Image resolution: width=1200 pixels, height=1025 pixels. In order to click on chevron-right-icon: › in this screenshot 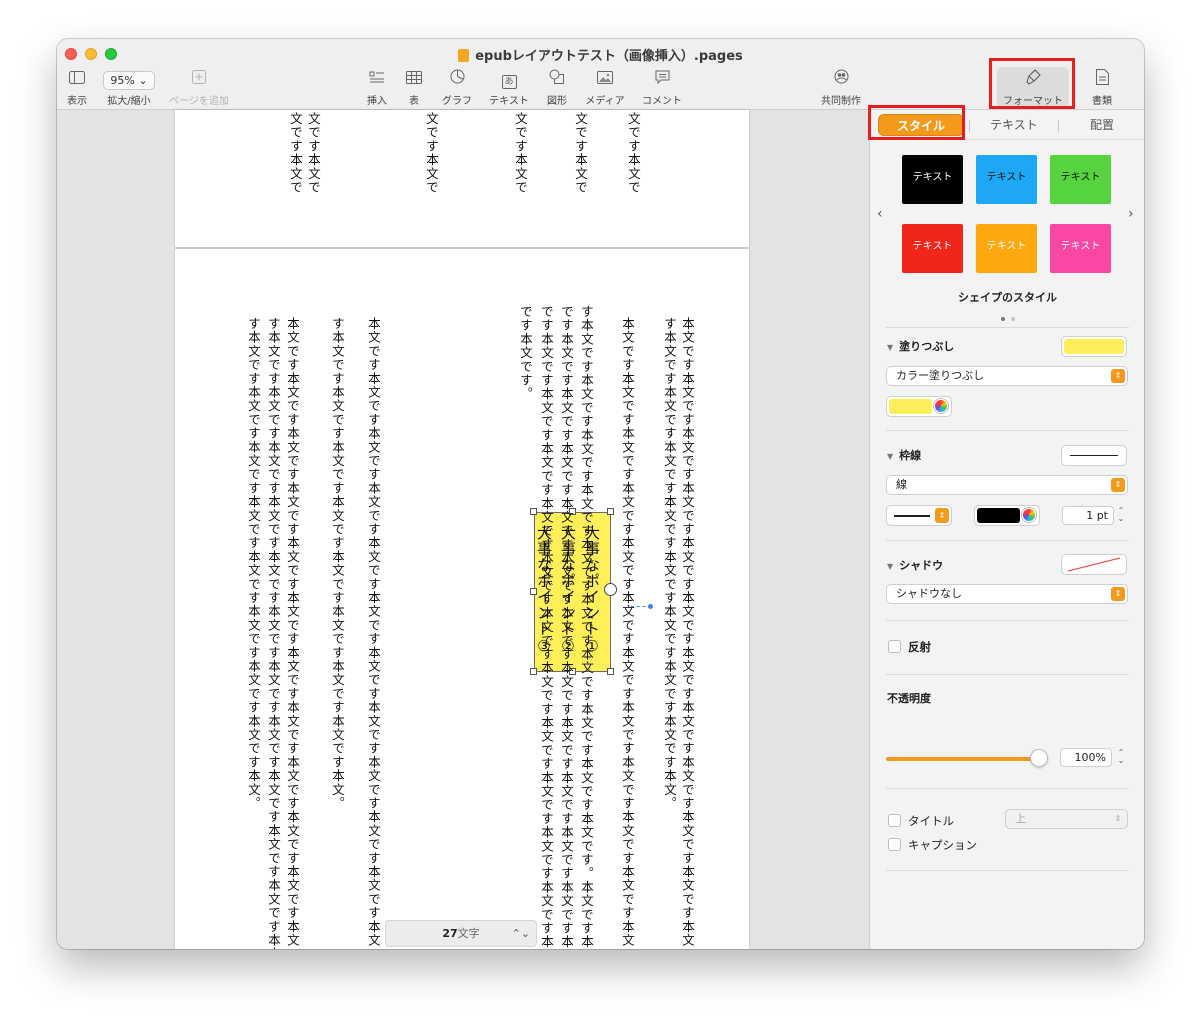, I will do `click(1131, 214)`.